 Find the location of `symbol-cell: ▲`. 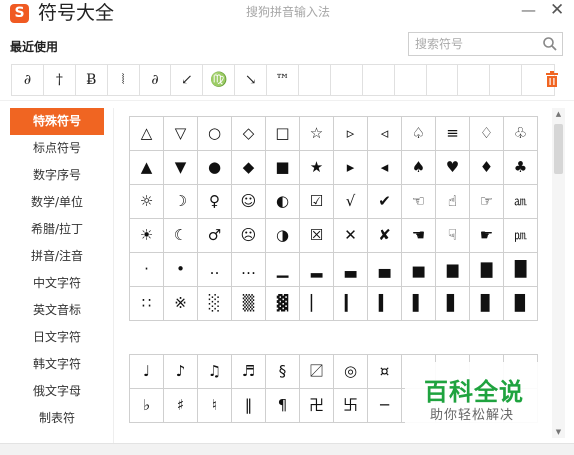

symbol-cell: ▲ is located at coordinates (147, 168).